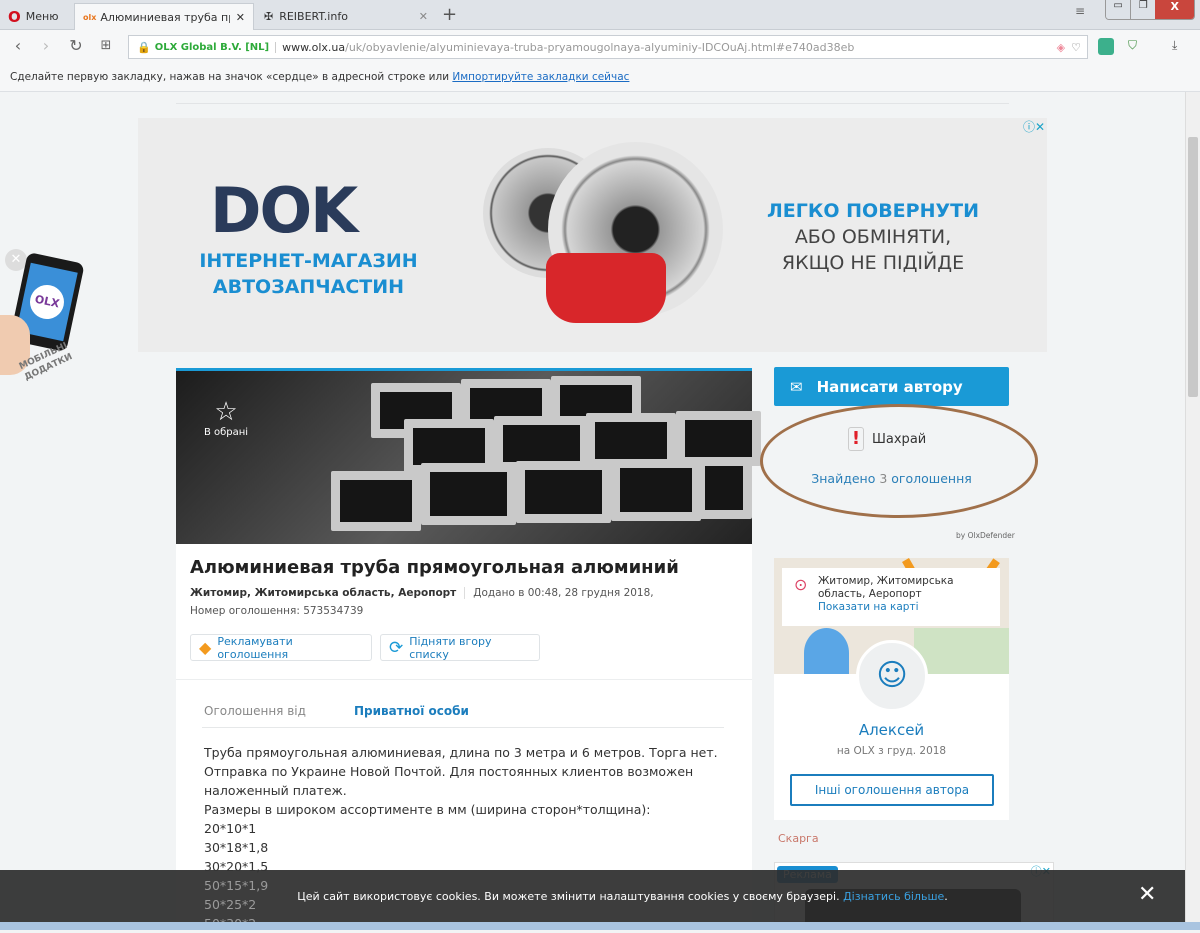  Describe the element at coordinates (1076, 47) in the screenshot. I see `heart-bookmark-icon: ♡` at that location.